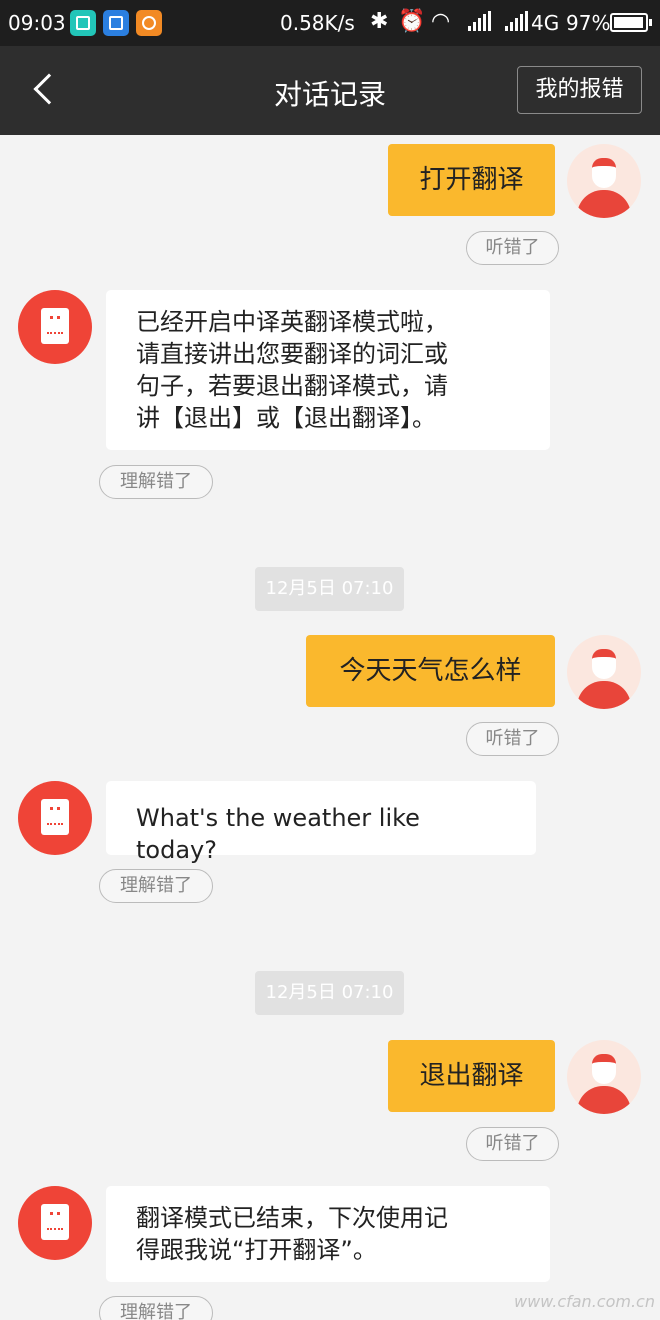  What do you see at coordinates (441, 21) in the screenshot?
I see `wifi-icon: ◠` at bounding box center [441, 21].